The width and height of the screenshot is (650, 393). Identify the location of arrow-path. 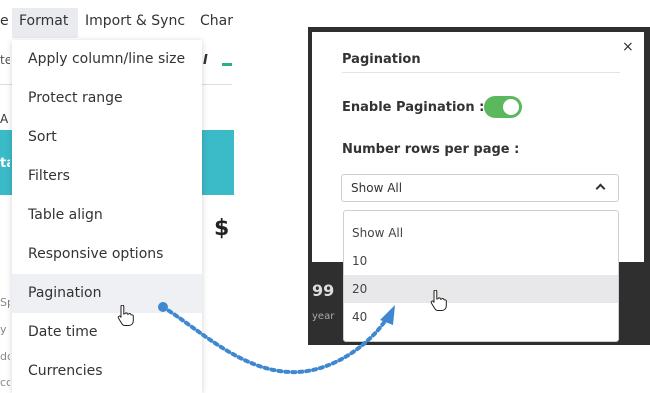
(275, 340).